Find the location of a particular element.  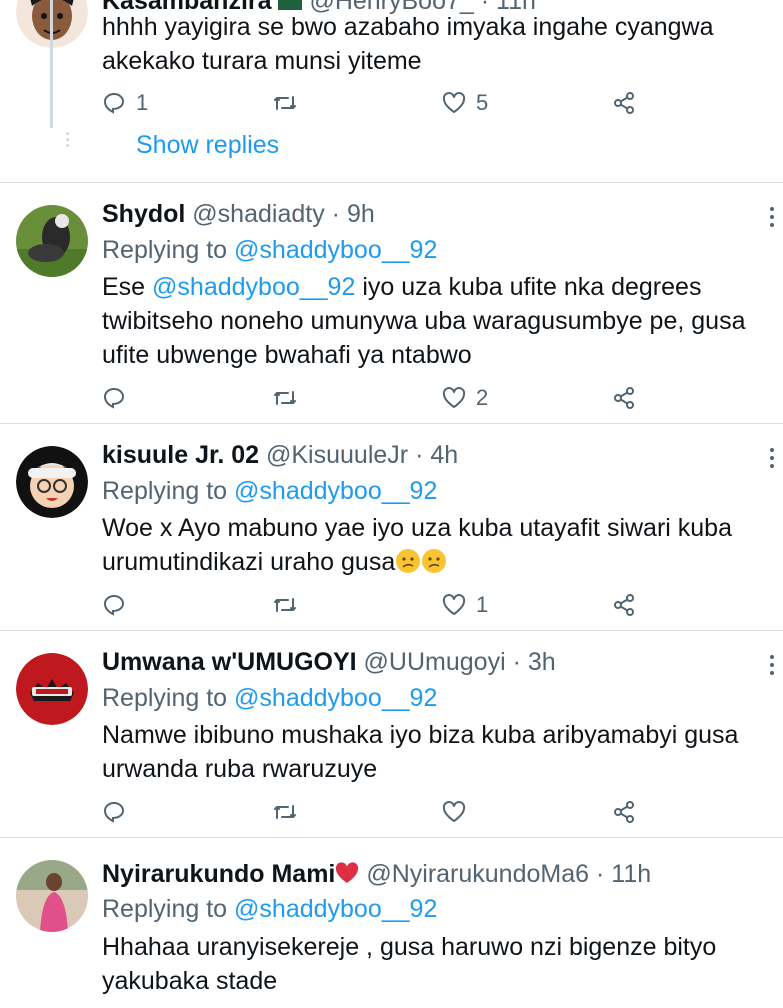

like-count: 2 is located at coordinates (482, 397).